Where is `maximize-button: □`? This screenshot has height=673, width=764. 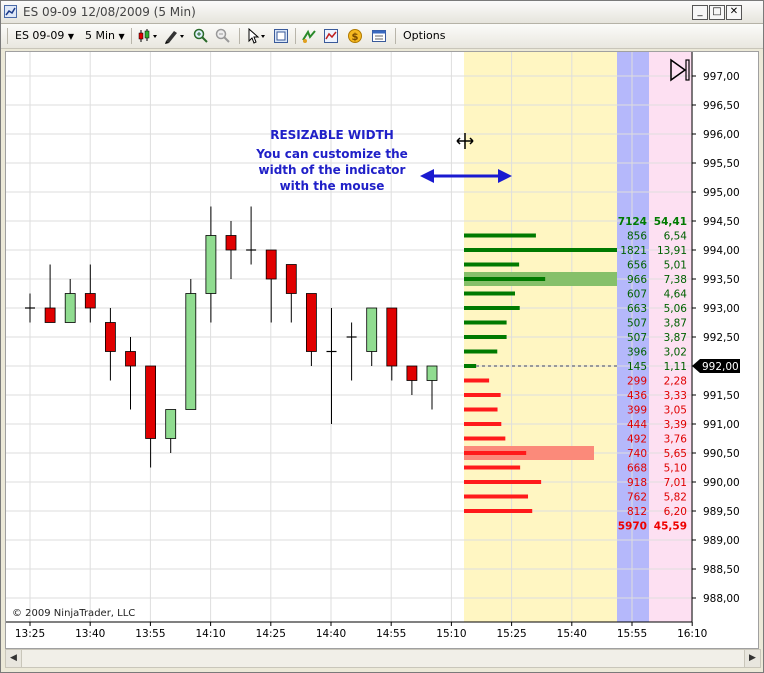 maximize-button: □ is located at coordinates (717, 12).